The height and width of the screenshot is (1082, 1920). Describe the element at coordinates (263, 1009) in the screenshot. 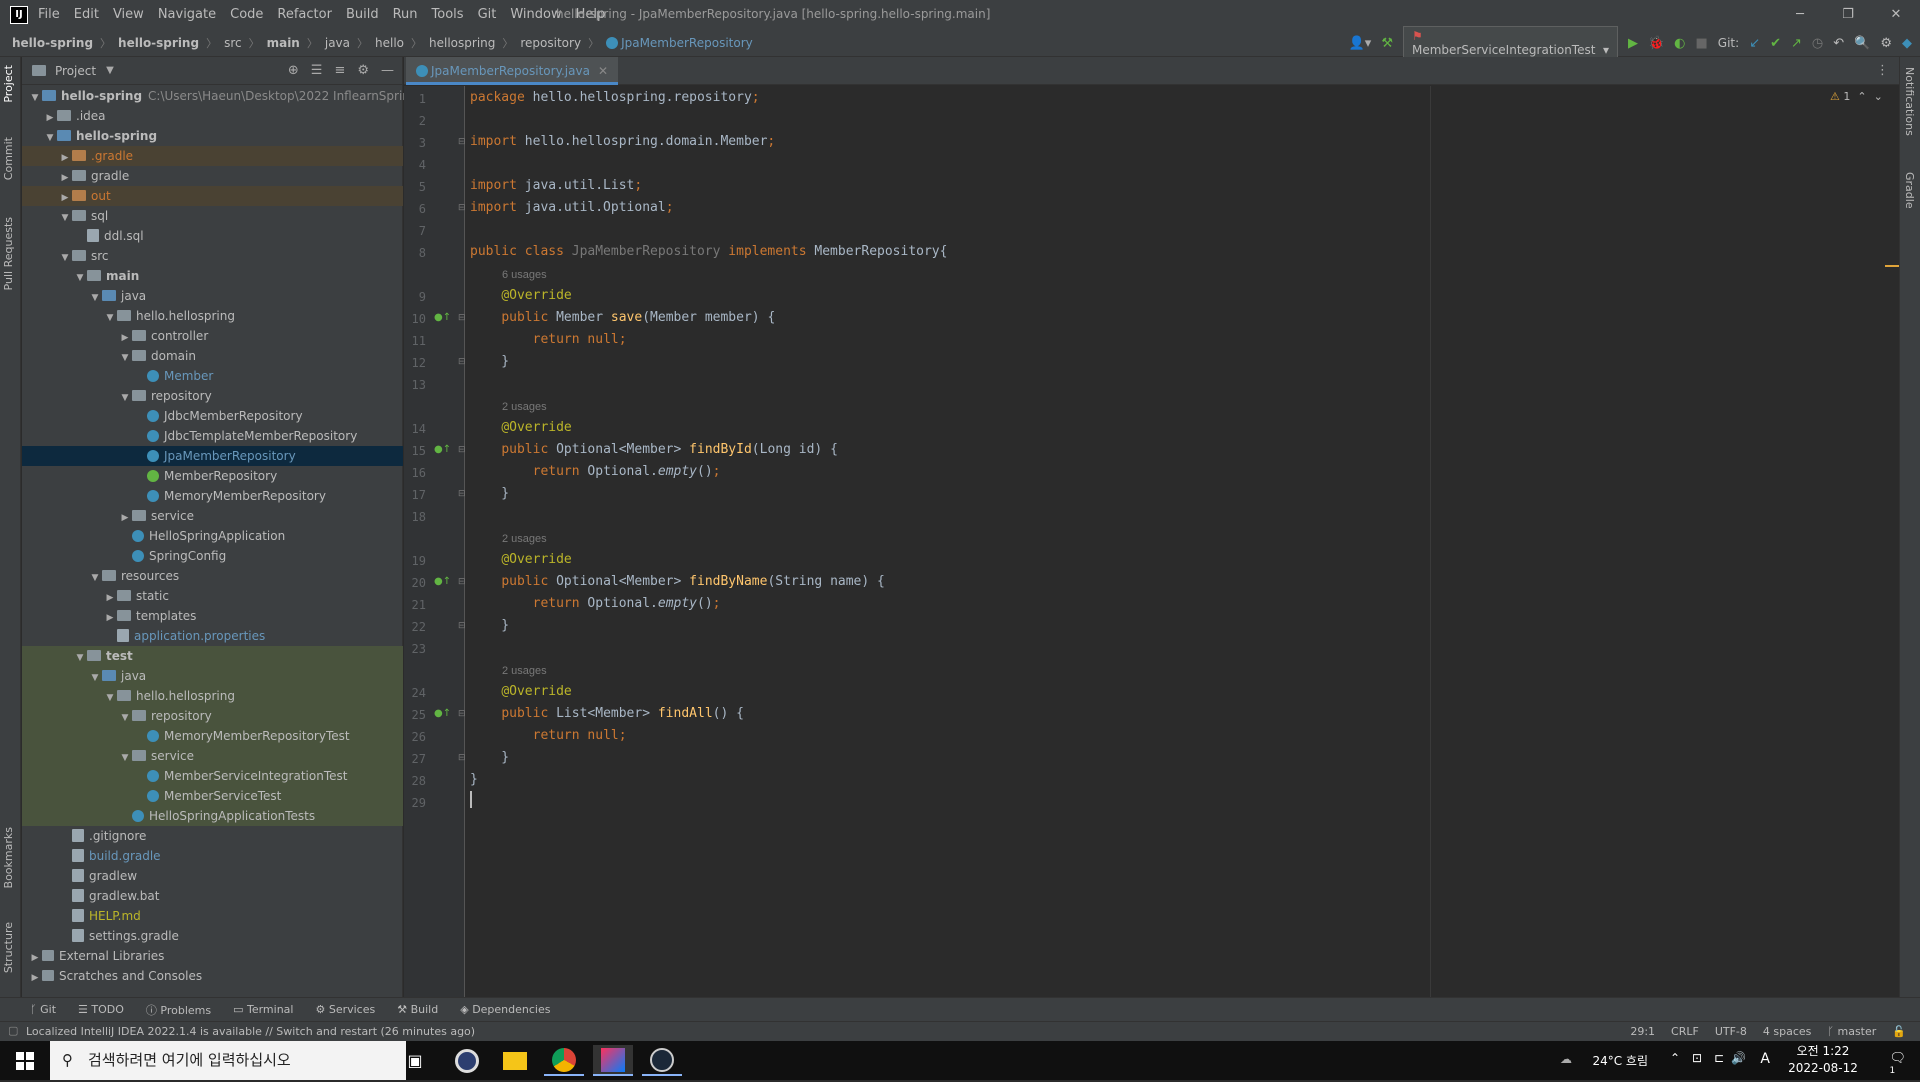

I see `tool-window-terminal: ▭ Terminal` at that location.